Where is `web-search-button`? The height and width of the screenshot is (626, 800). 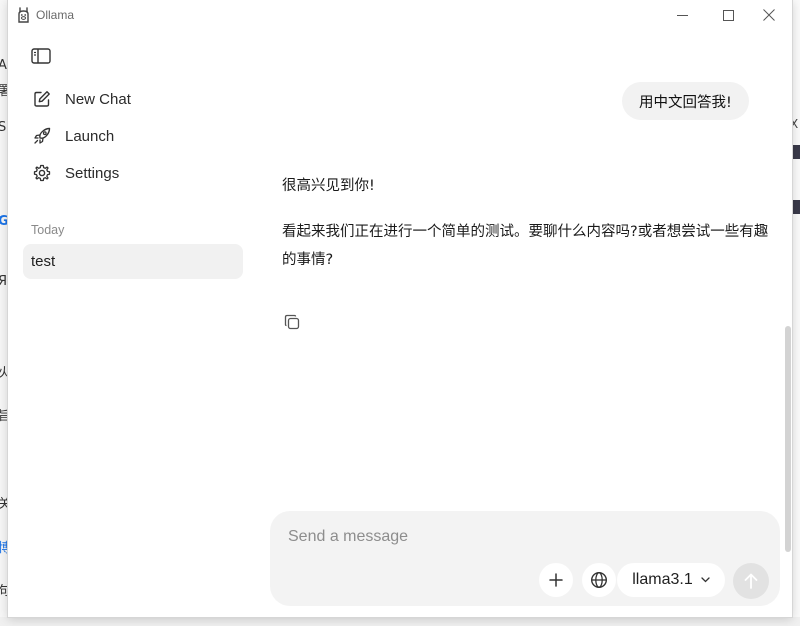 web-search-button is located at coordinates (599, 580).